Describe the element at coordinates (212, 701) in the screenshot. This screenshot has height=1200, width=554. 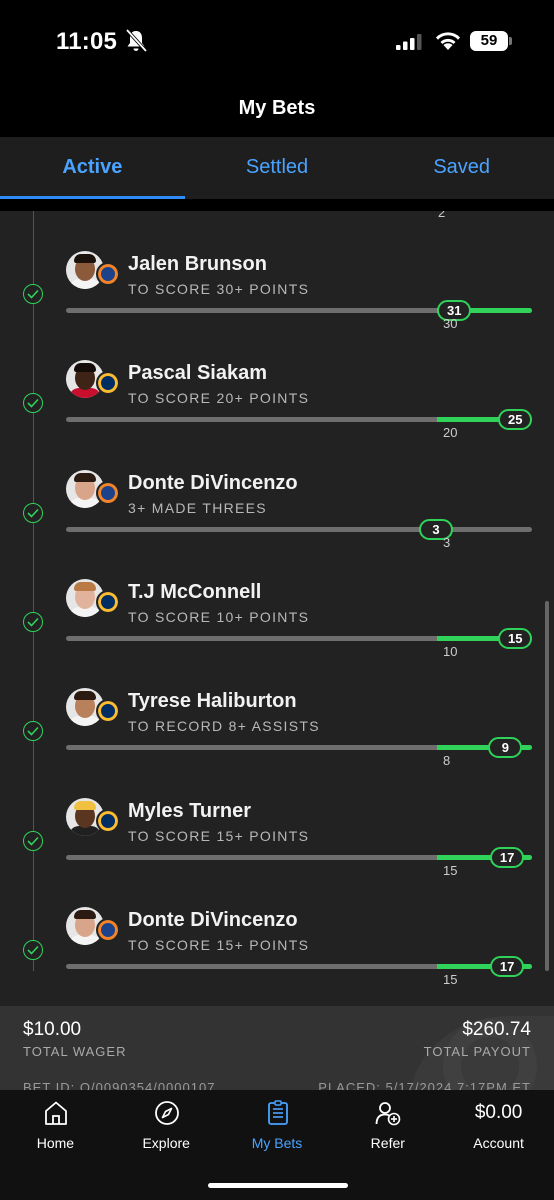
I see `player-name: Tyrese Haliburton` at that location.